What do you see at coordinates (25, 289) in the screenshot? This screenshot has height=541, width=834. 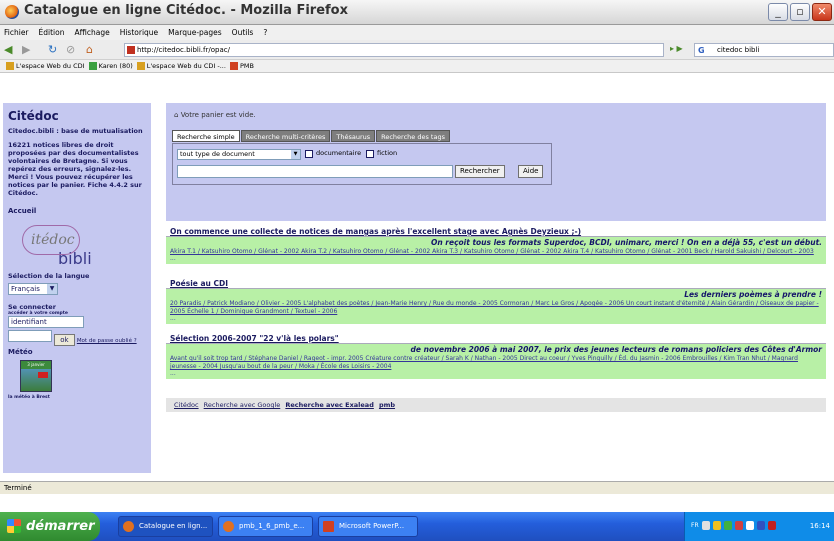 I see `language-value: Français` at bounding box center [25, 289].